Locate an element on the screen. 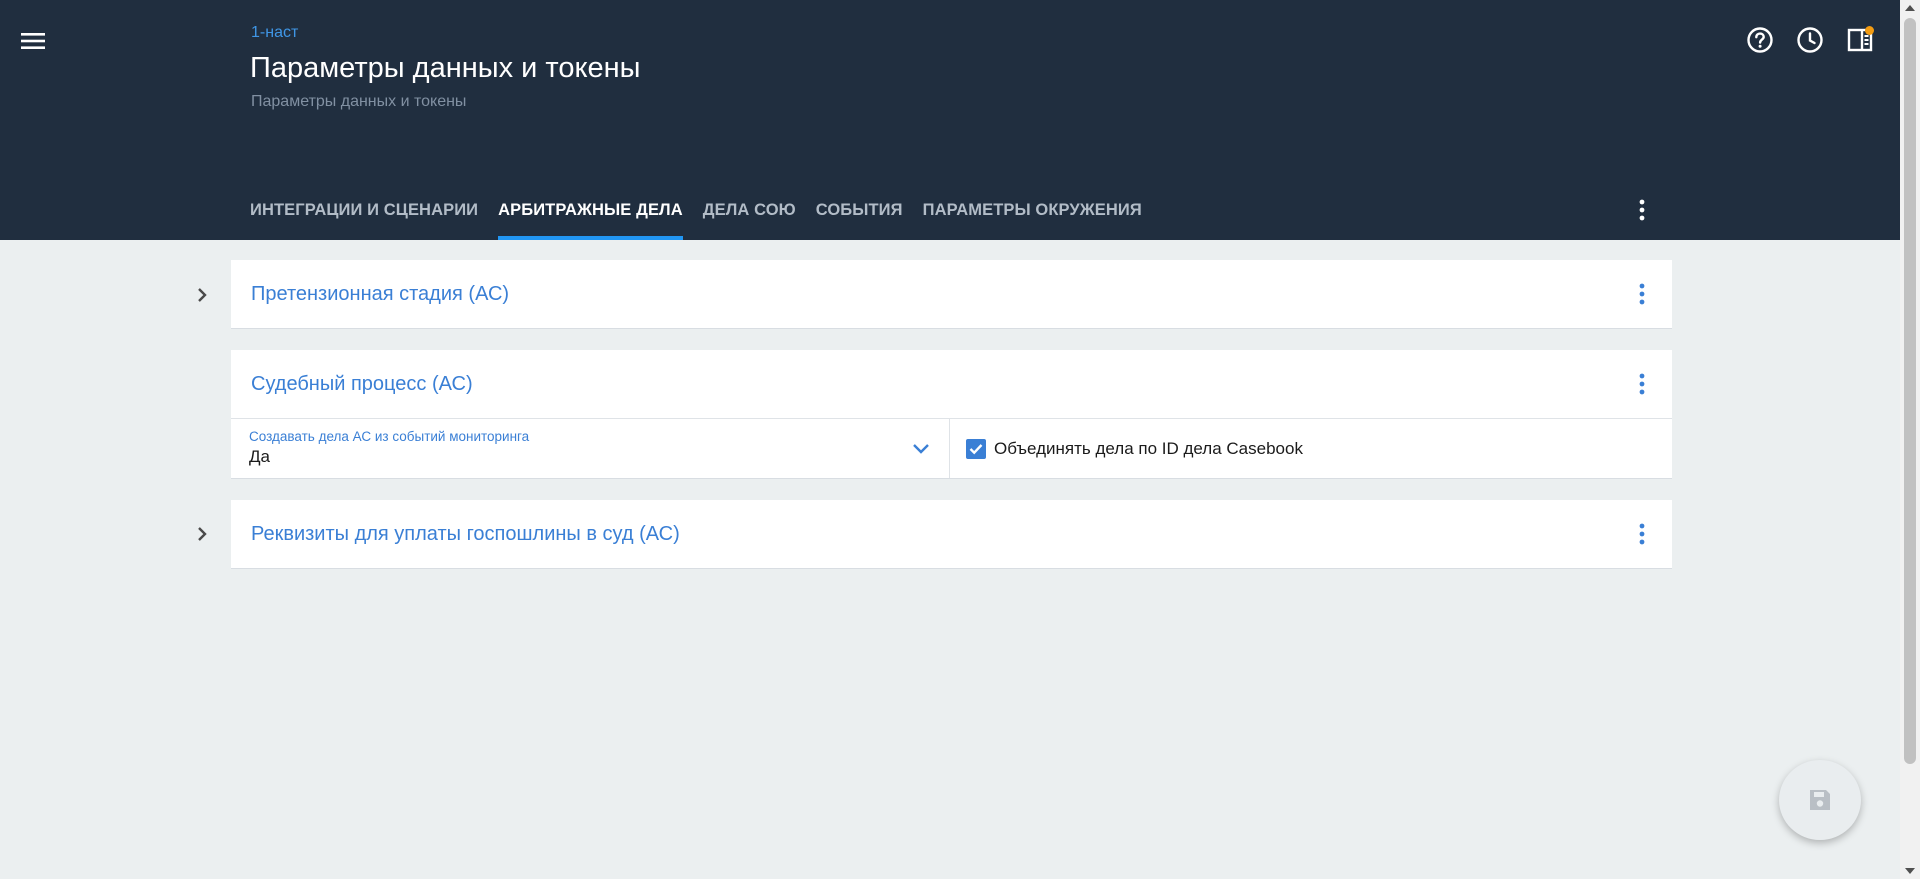  save-button is located at coordinates (1820, 800).